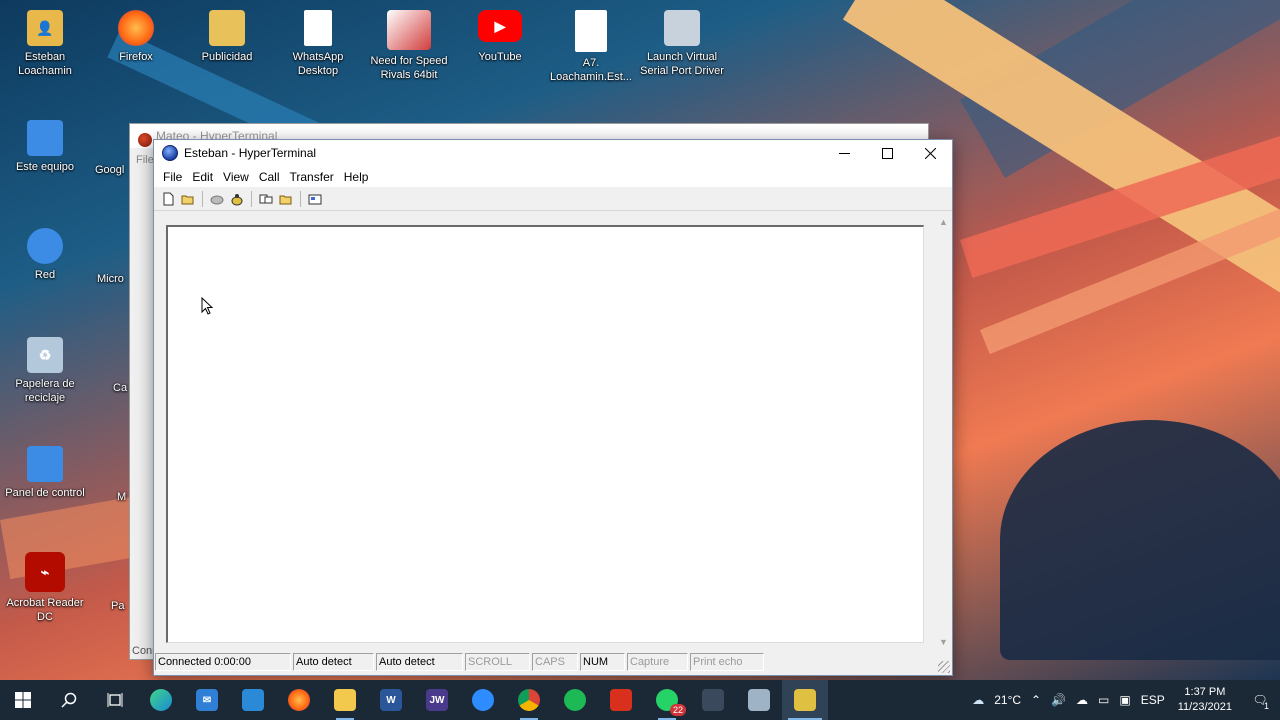 The width and height of the screenshot is (1280, 720). I want to click on notifications-button: 🗨 1, so click(1260, 700).